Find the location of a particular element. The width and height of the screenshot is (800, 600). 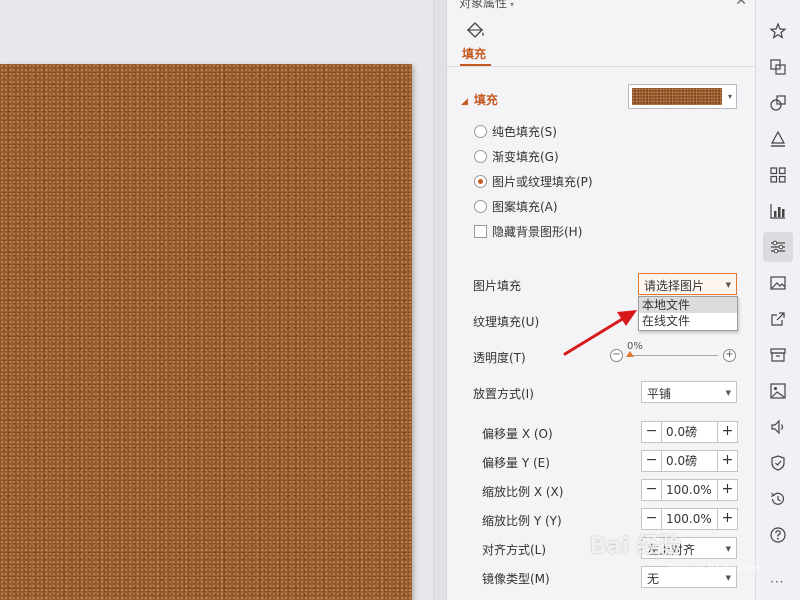

text-fill-icon is located at coordinates (778, 139).